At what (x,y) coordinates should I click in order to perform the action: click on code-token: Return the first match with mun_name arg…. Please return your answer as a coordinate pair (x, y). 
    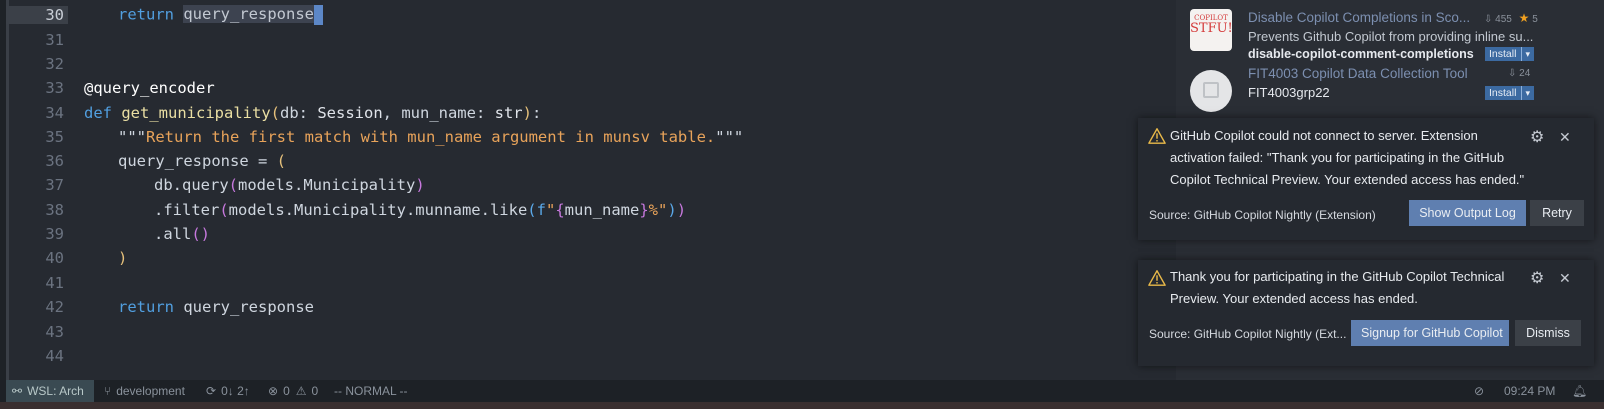
    Looking at the image, I should click on (431, 136).